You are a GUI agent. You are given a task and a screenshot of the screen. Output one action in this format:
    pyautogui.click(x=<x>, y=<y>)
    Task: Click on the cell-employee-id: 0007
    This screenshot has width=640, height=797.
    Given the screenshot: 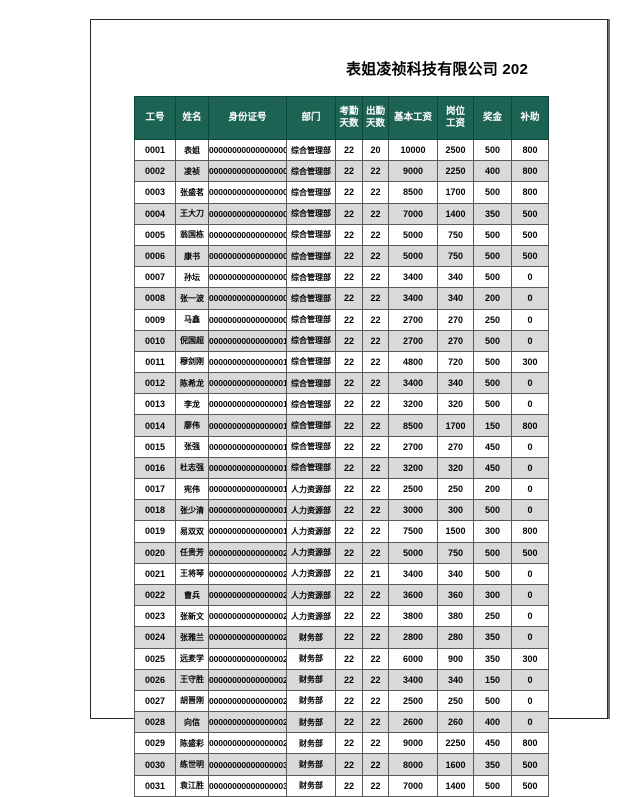 What is the action you would take?
    pyautogui.click(x=155, y=277)
    